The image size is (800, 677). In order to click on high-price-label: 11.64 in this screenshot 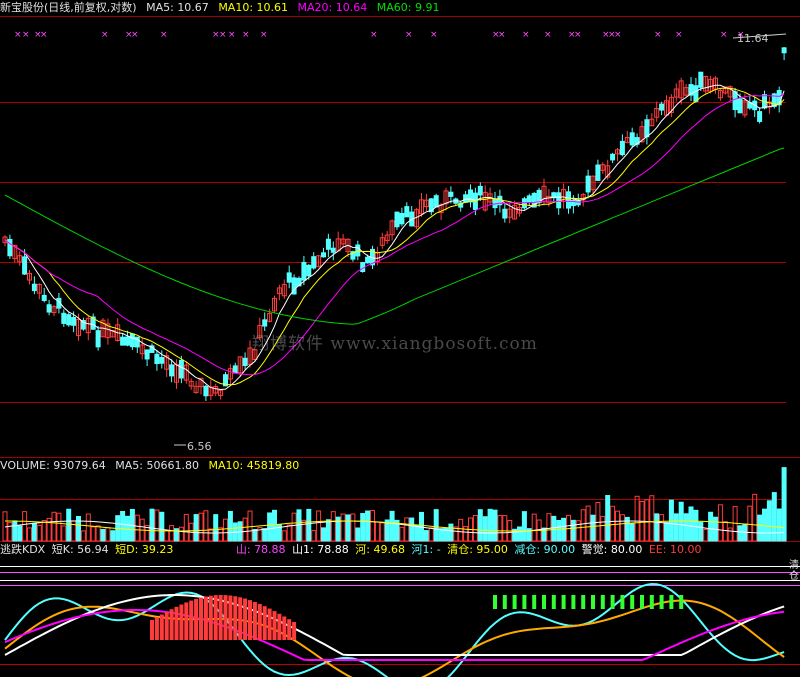, I will do `click(753, 38)`.